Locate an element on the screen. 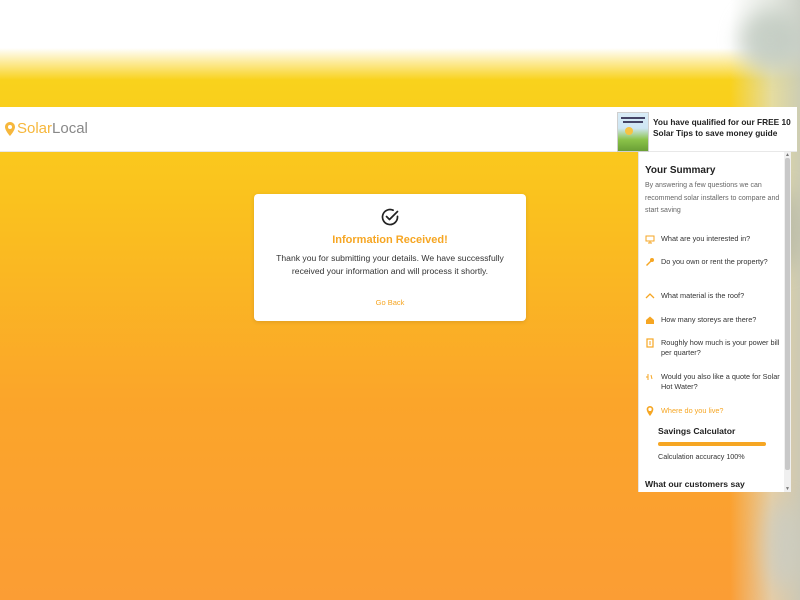  question-label: What material is the roof? is located at coordinates (703, 295).